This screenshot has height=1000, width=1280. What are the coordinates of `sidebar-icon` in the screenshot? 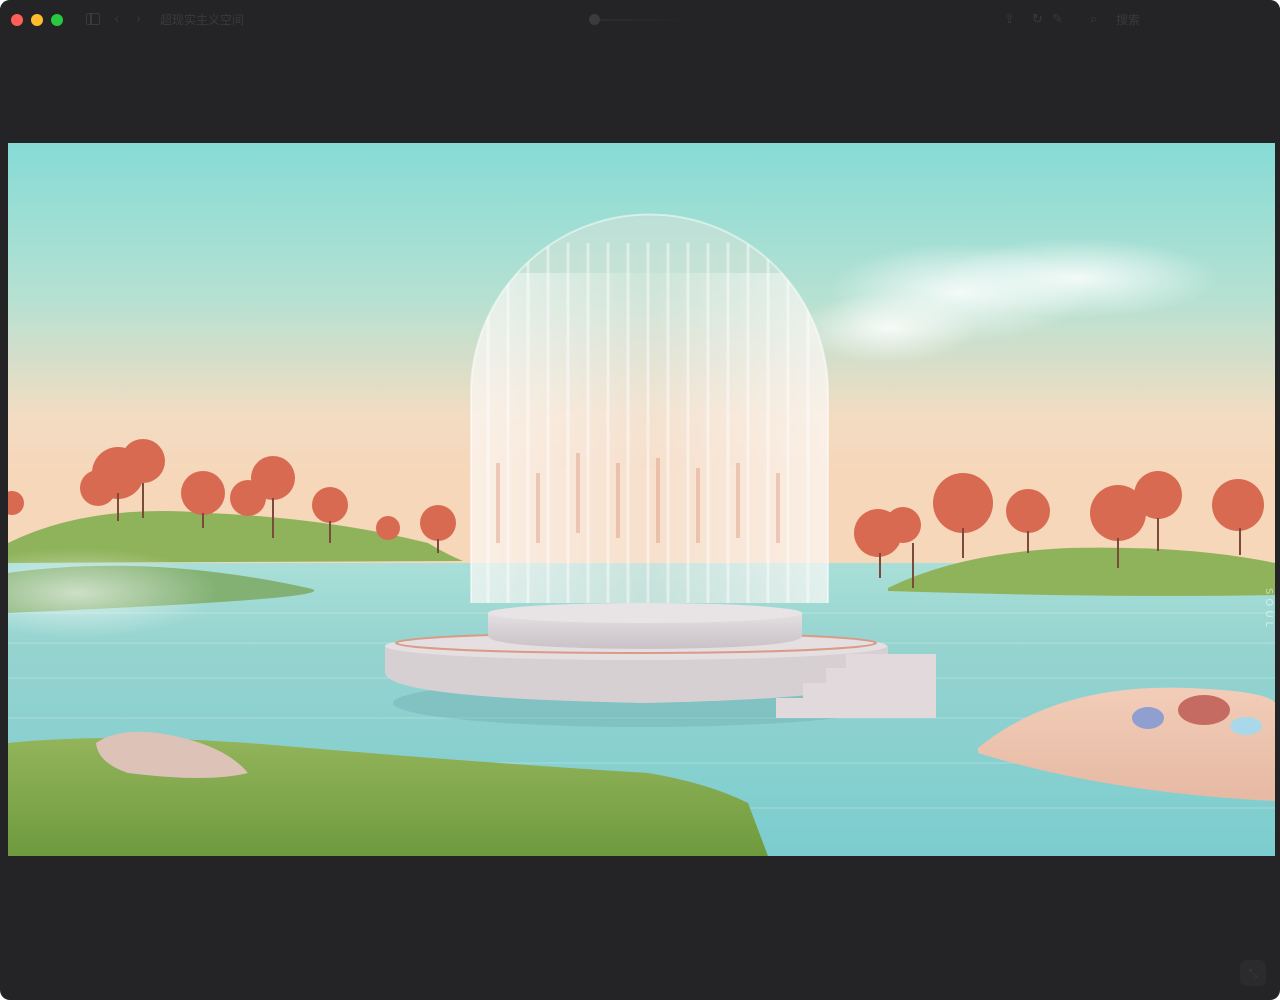 It's located at (93, 19).